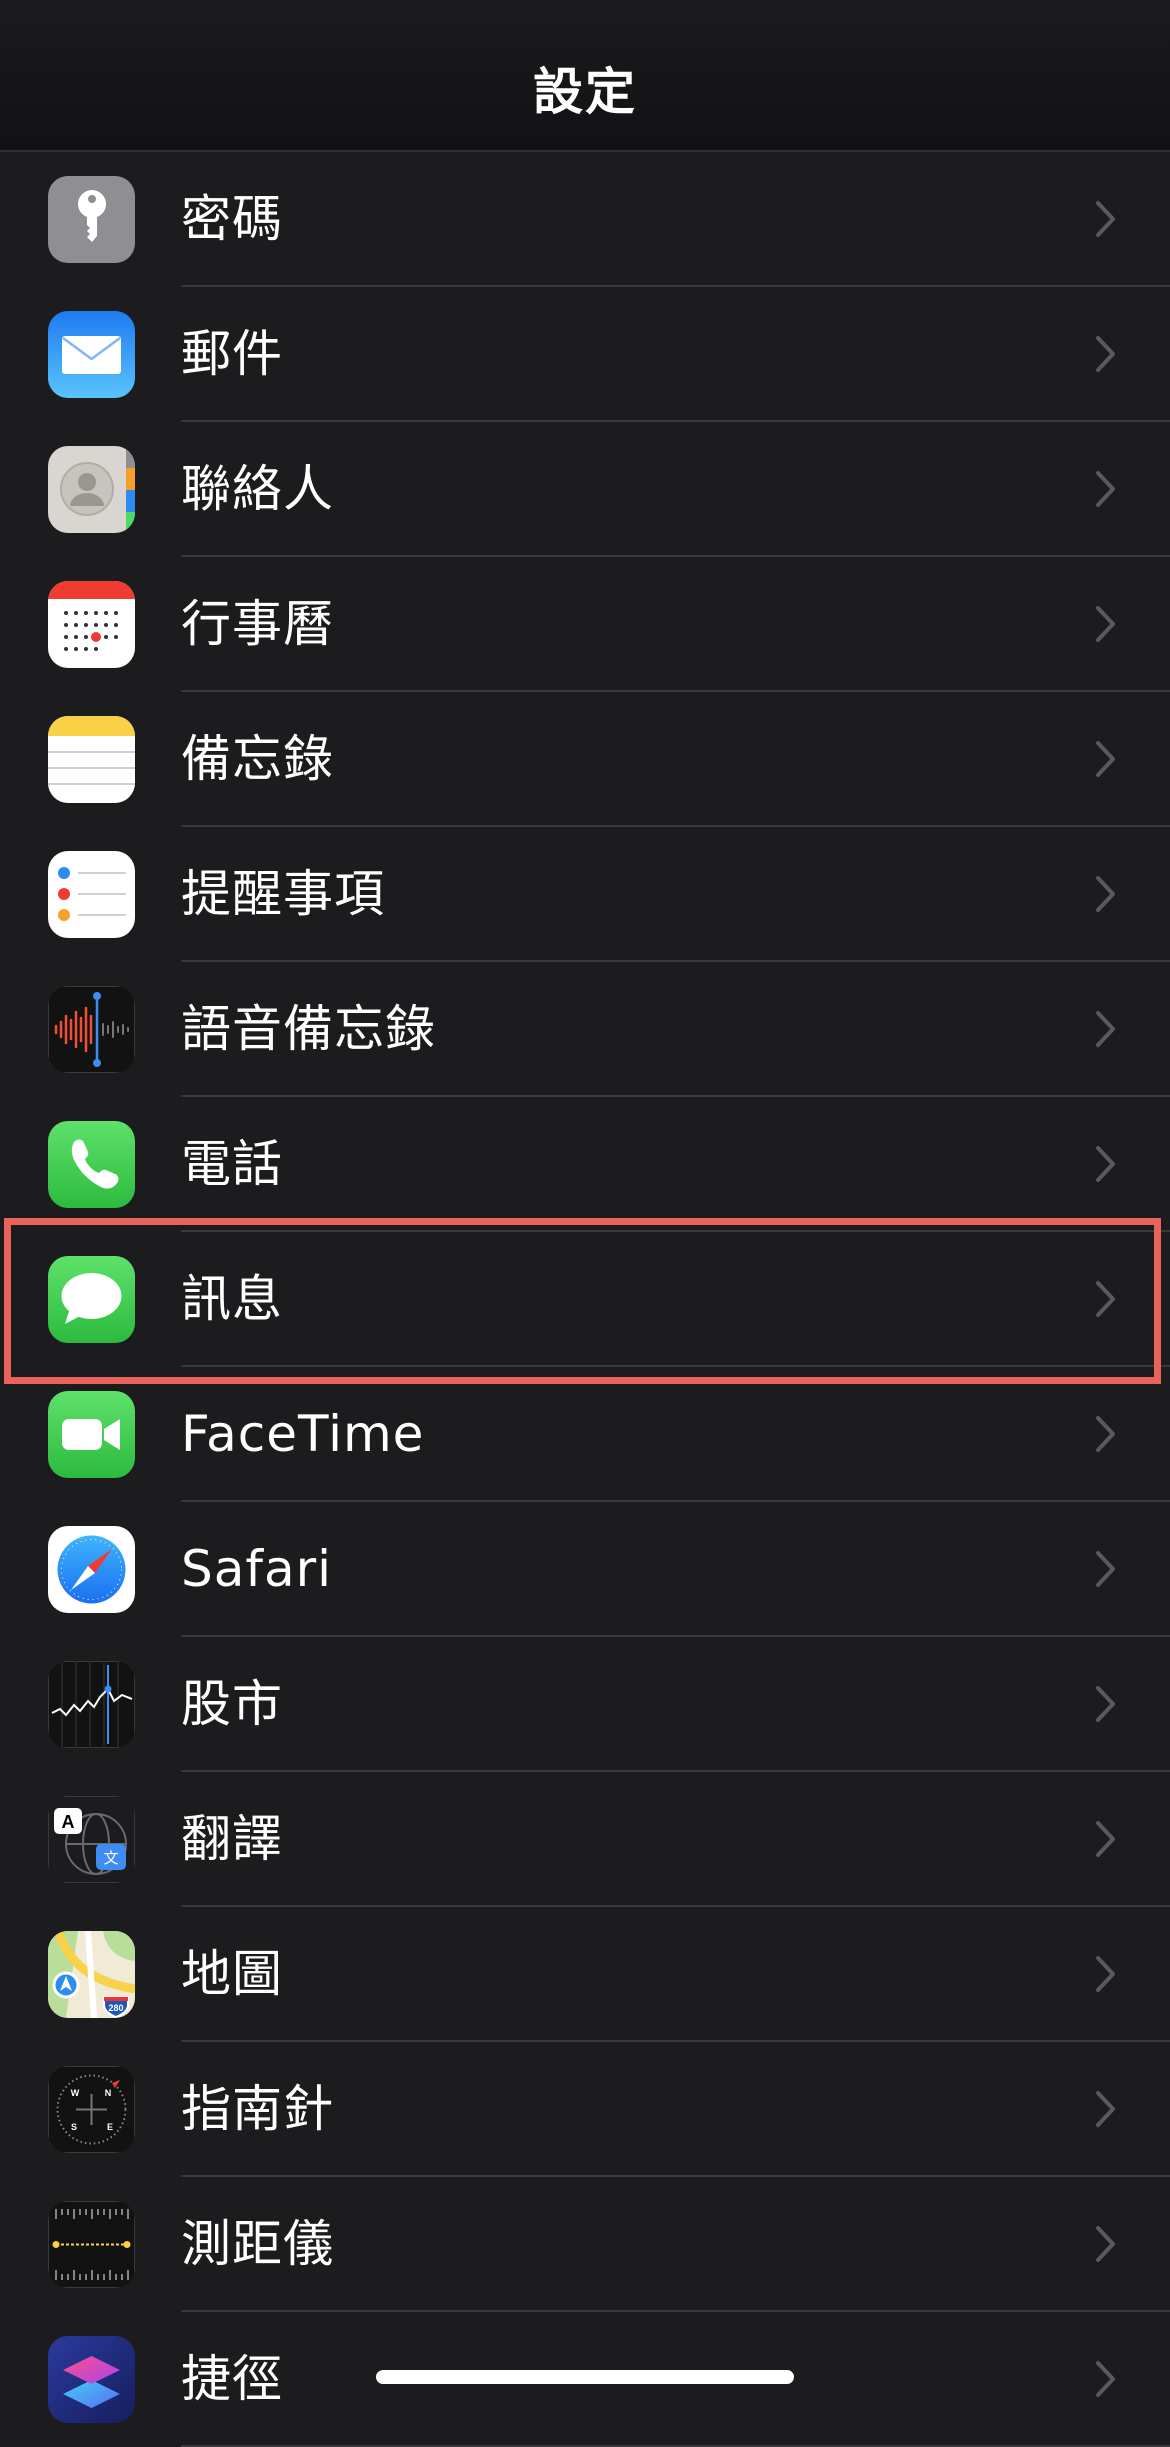 Image resolution: width=1170 pixels, height=2447 pixels. Describe the element at coordinates (585, 1164) in the screenshot. I see `settings-row-phone: 電話` at that location.